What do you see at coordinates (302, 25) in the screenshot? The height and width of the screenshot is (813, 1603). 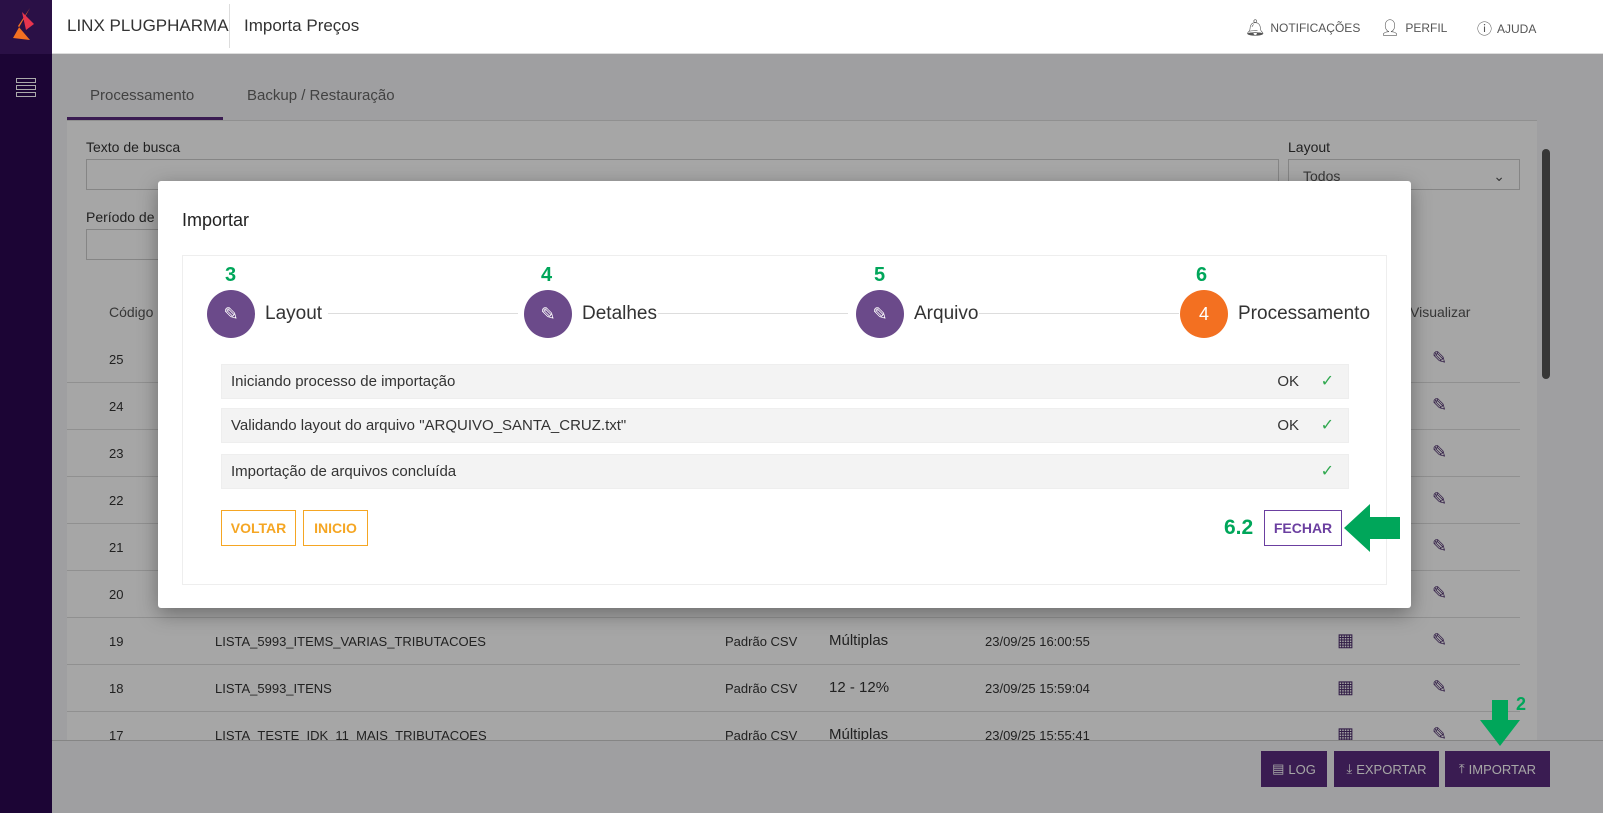 I see `page-title: Importa Preços` at bounding box center [302, 25].